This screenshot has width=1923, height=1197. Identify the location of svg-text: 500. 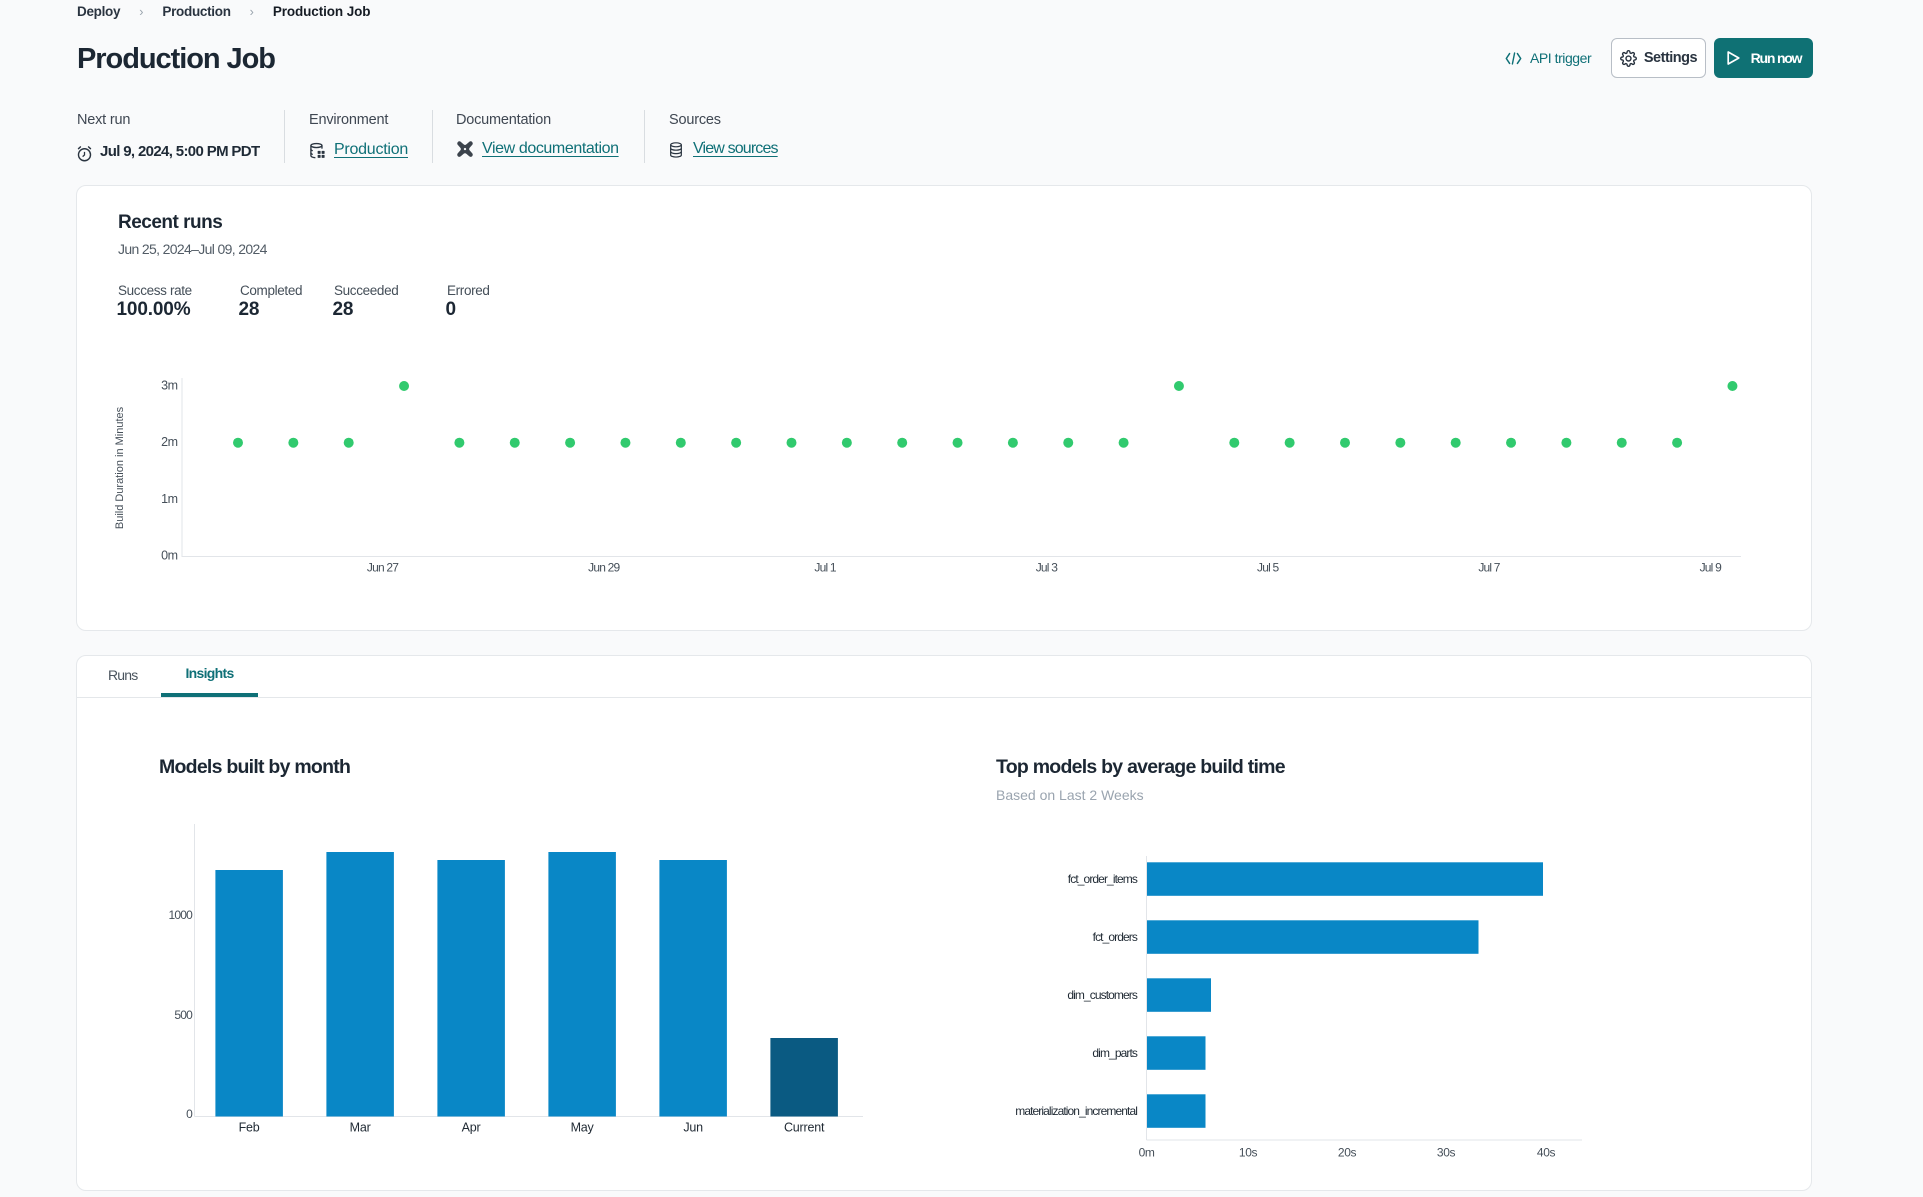
(183, 1015).